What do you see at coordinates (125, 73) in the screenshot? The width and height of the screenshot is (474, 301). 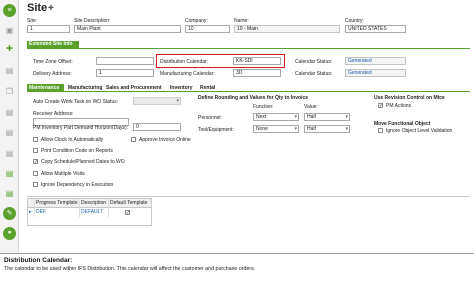 I see `delivery-address-field: 1` at bounding box center [125, 73].